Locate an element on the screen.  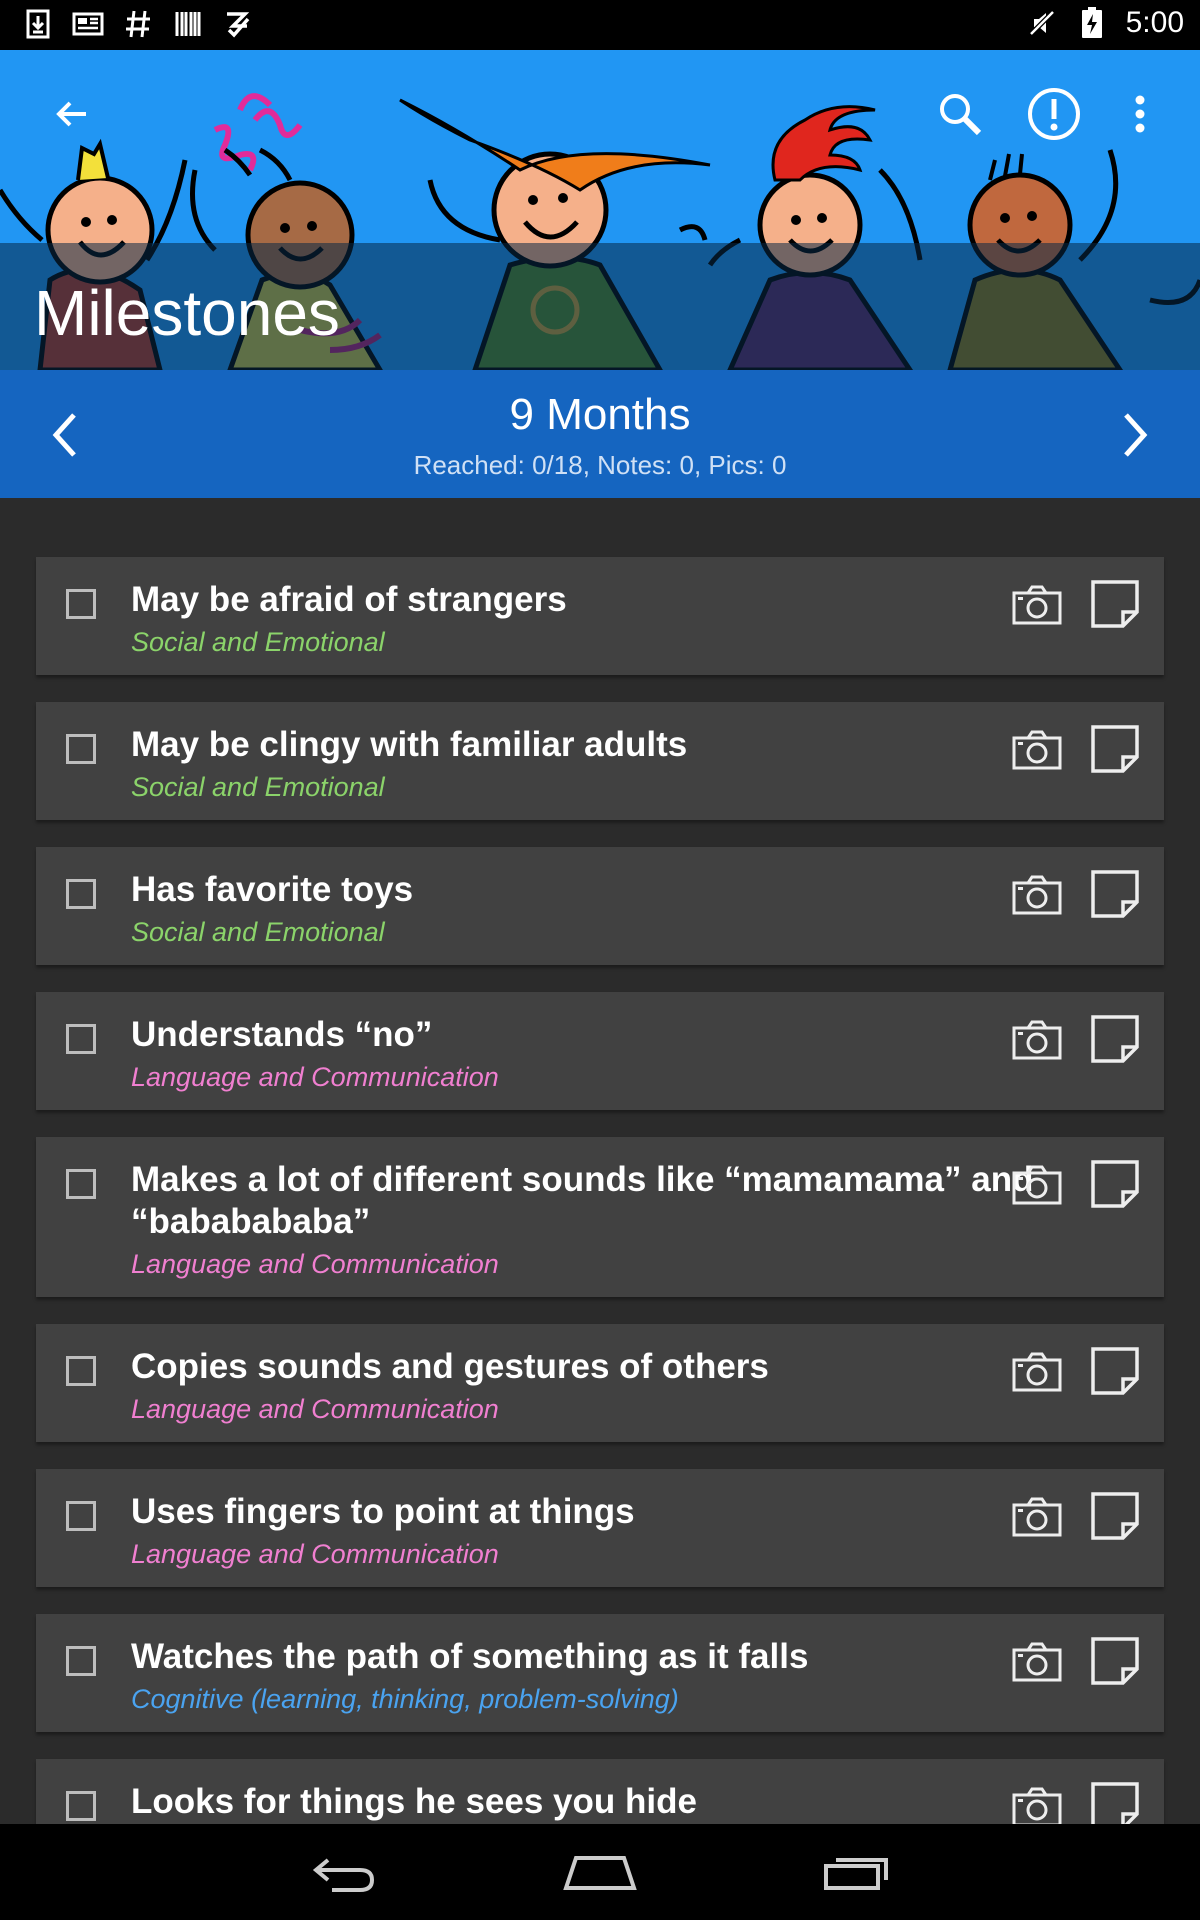
milestone-card: Has favorite toys Social and Emotional is located at coordinates (600, 906).